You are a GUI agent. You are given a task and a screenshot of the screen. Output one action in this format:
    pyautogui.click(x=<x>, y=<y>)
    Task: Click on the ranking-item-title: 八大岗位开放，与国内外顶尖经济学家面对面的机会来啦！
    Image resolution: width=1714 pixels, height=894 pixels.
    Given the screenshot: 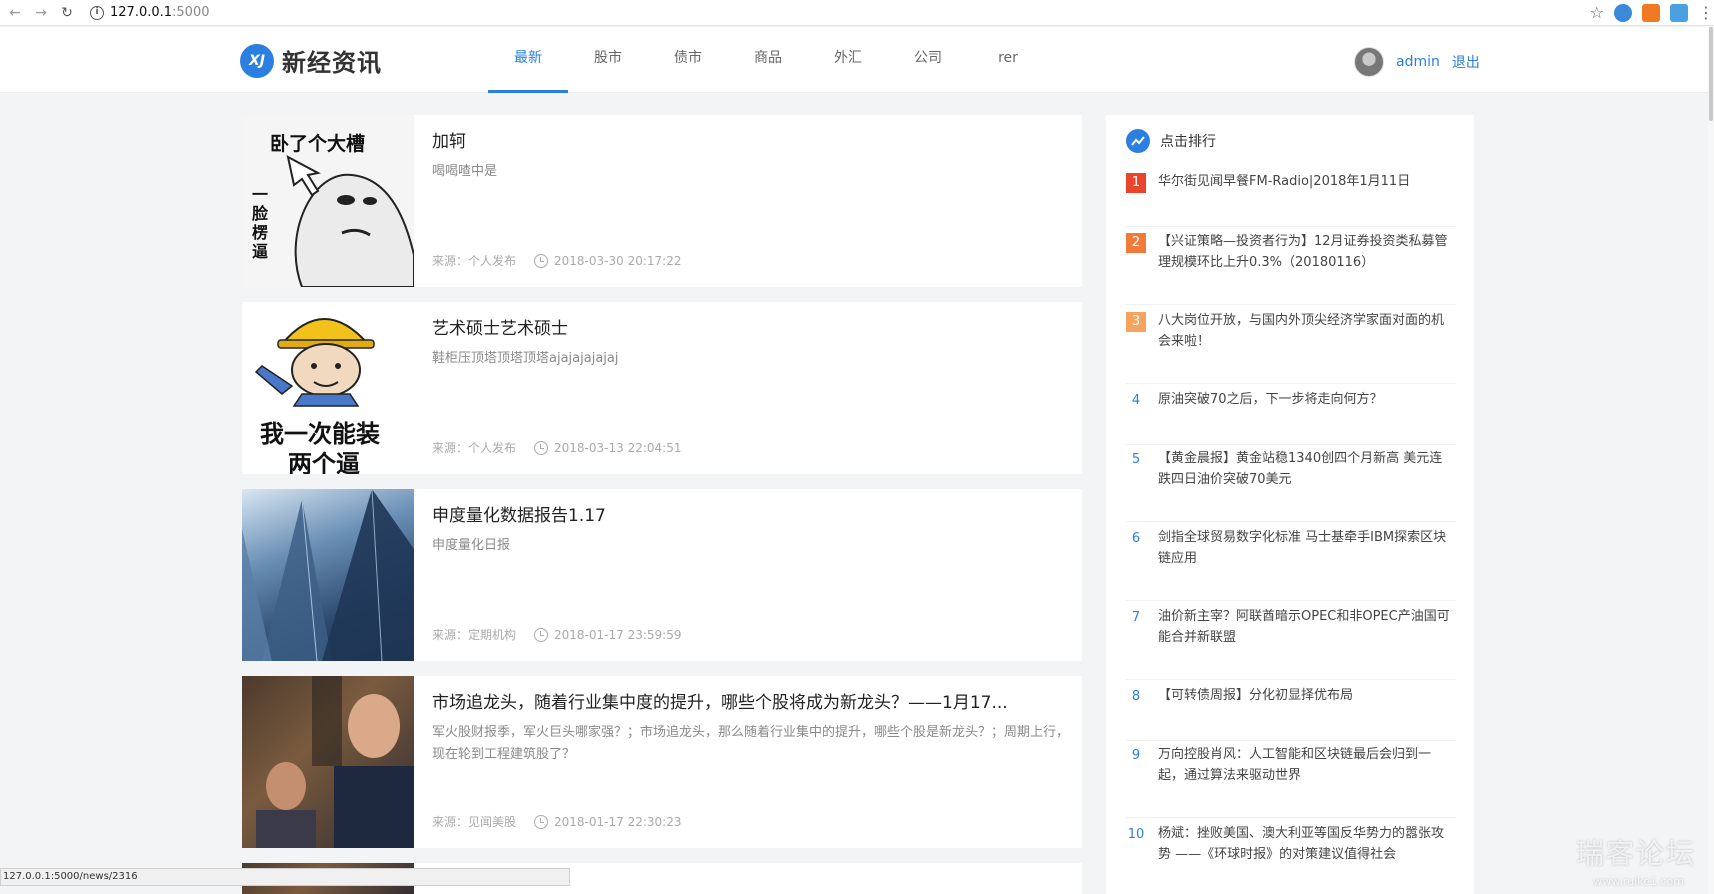 What is the action you would take?
    pyautogui.click(x=1306, y=346)
    